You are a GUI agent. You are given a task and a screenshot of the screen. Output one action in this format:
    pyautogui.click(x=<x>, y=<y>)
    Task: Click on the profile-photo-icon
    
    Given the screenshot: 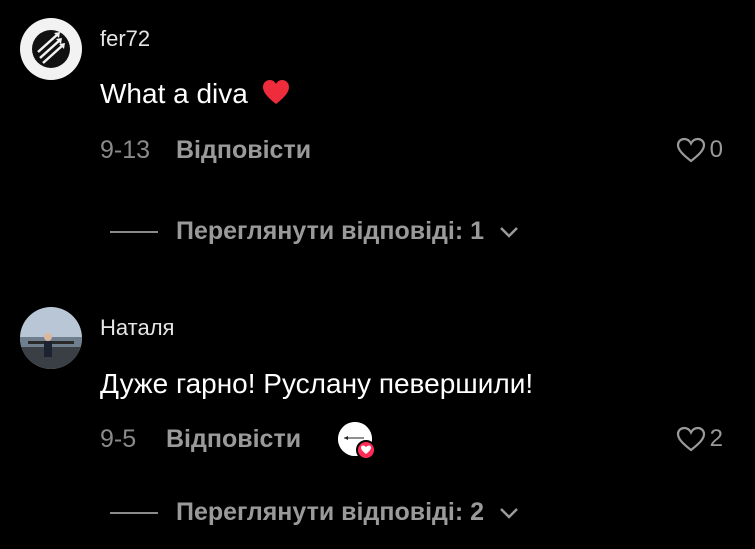 What is the action you would take?
    pyautogui.click(x=51, y=338)
    